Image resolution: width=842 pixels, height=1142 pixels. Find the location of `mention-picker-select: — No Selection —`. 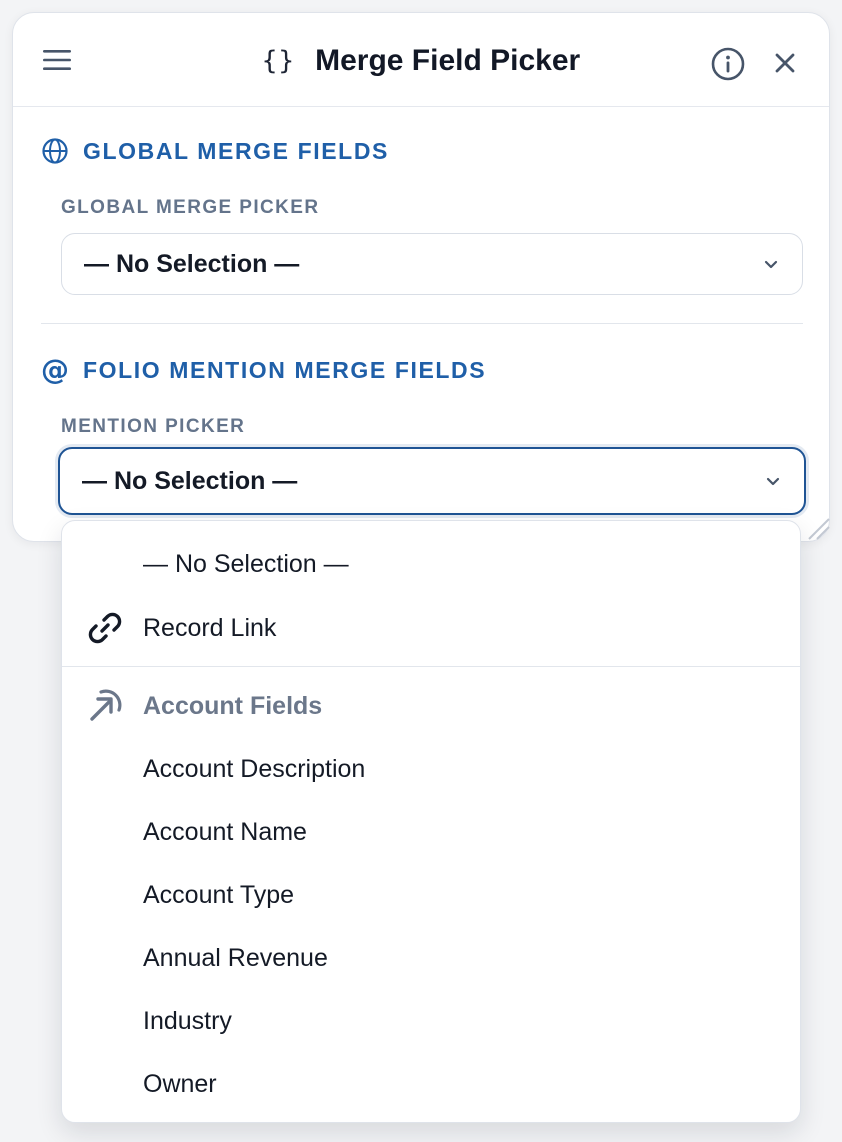

mention-picker-select: — No Selection — is located at coordinates (432, 481).